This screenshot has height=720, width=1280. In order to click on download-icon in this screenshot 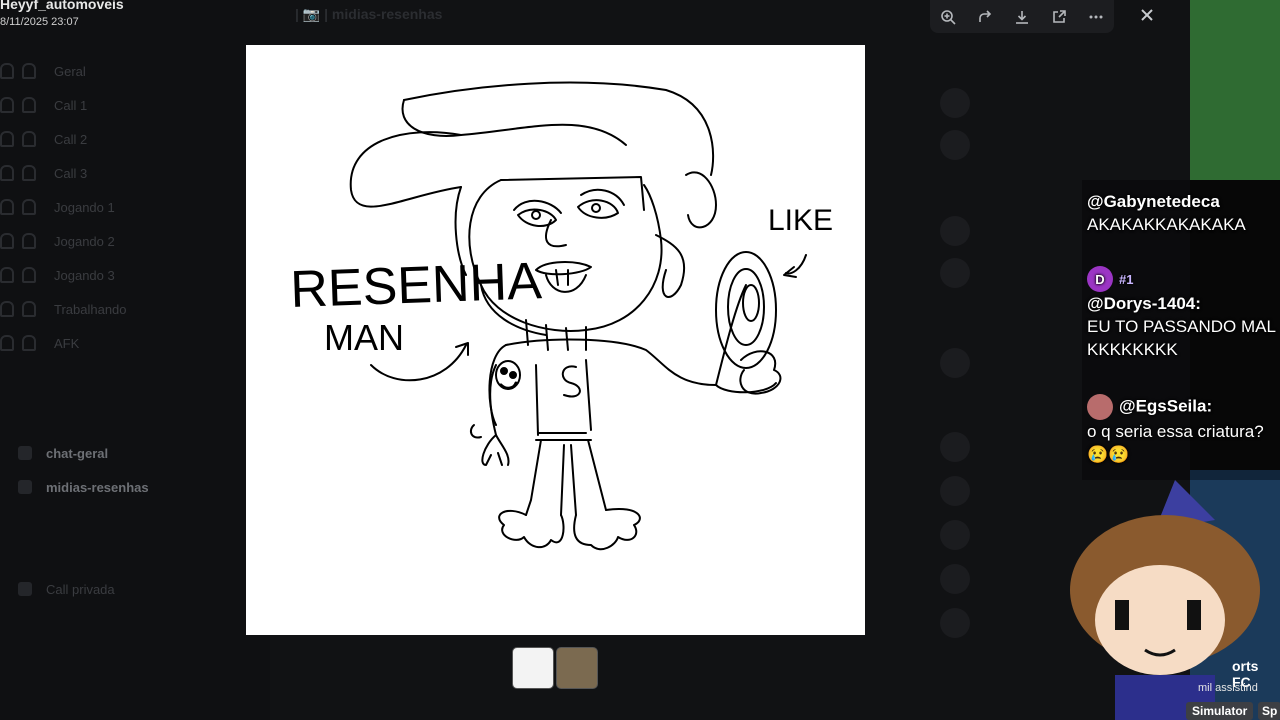, I will do `click(1022, 17)`.